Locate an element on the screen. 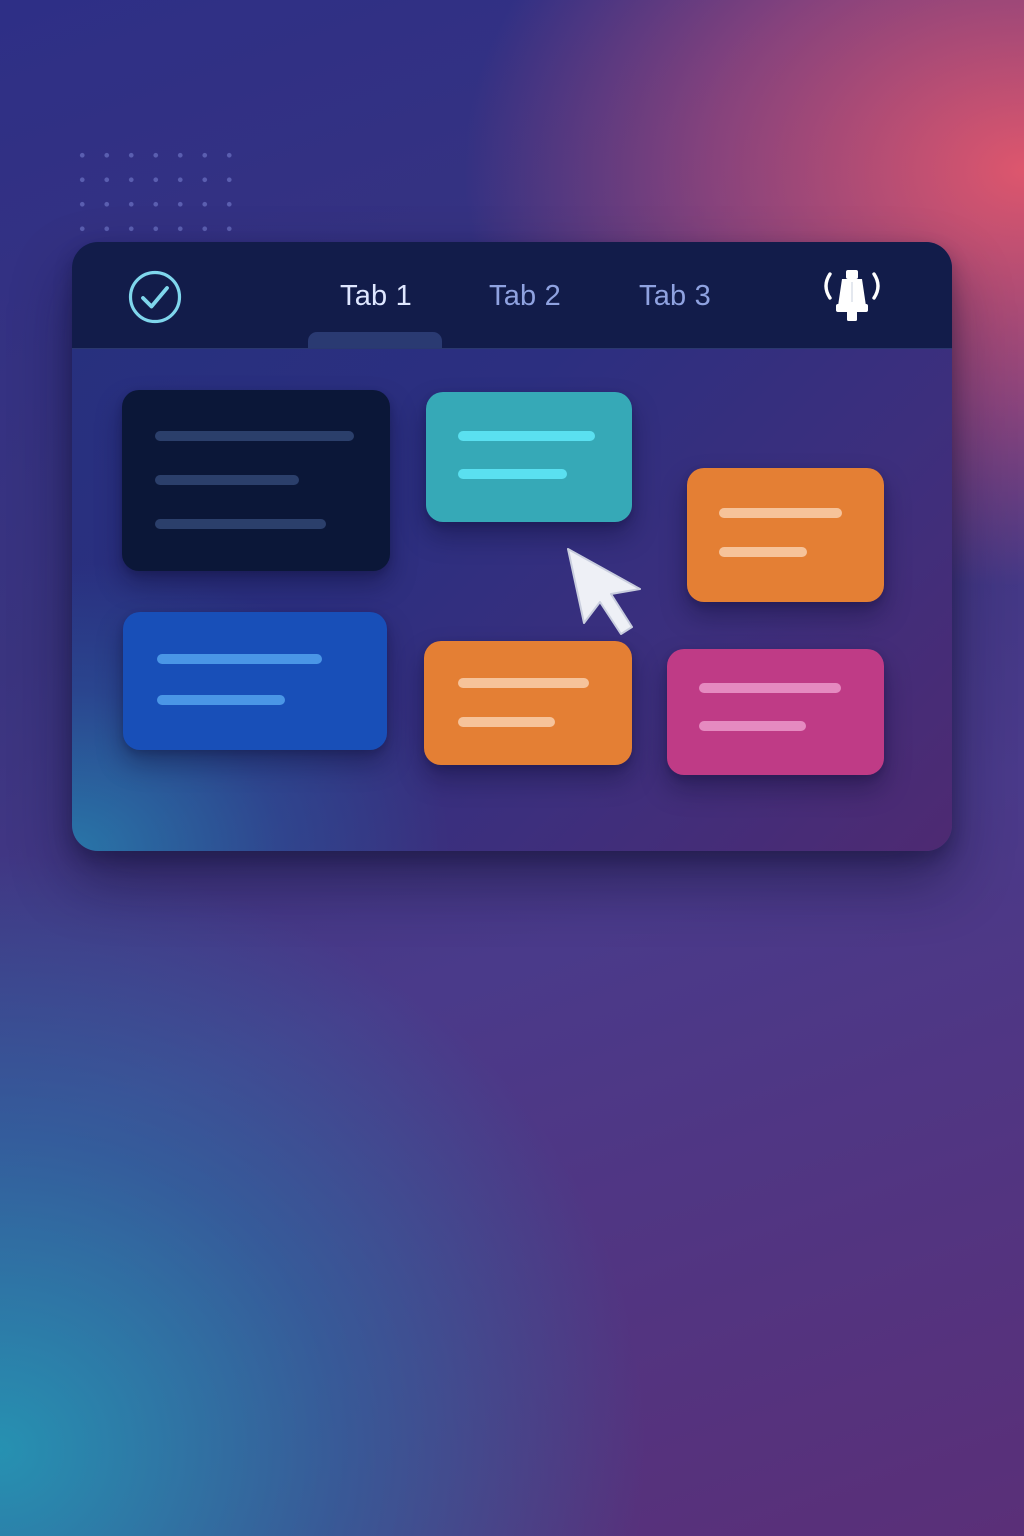 The image size is (1024, 1536). active-tab-indicator is located at coordinates (375, 340).